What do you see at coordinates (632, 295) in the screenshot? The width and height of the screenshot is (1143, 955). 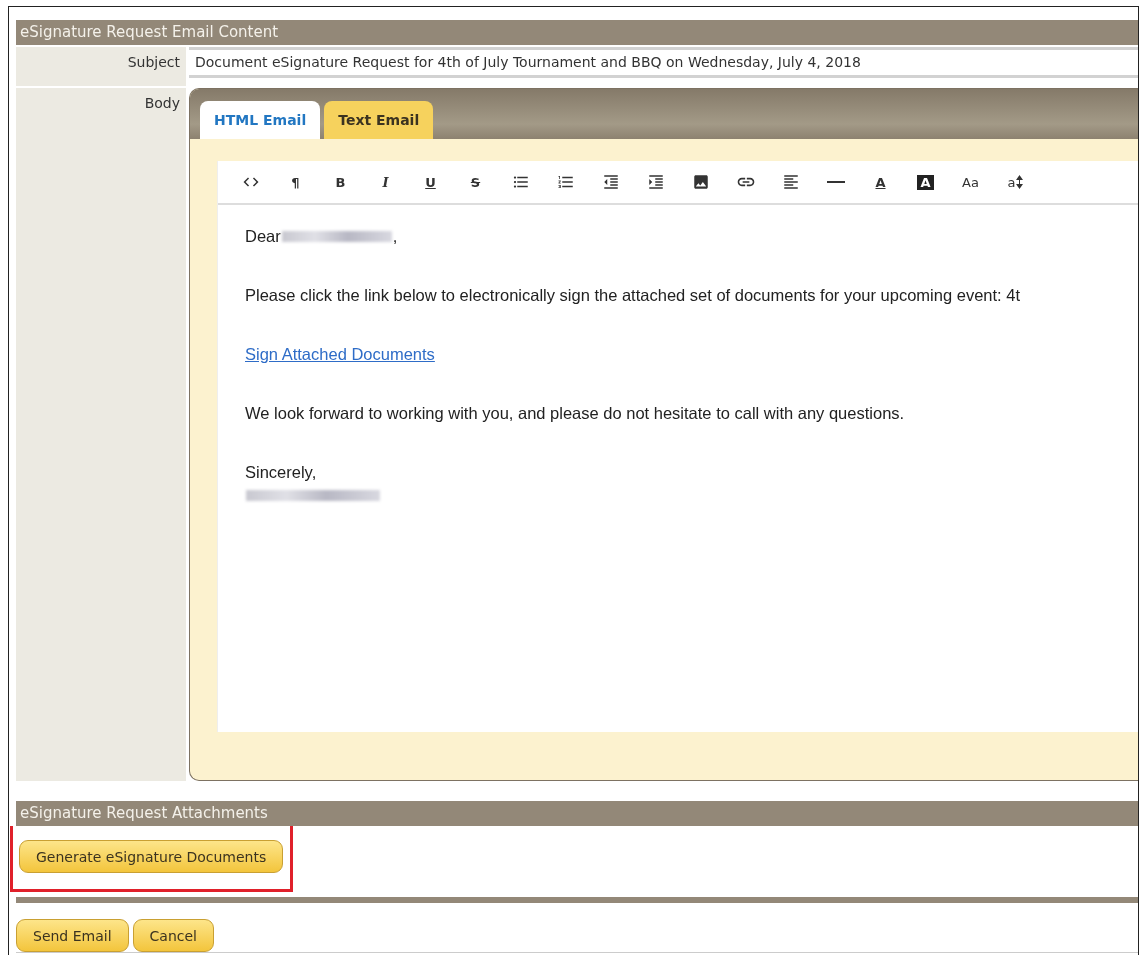 I see `paragraph-text: Please click the link below to electronically sign the attached set of documents for your upcoming event: 4t` at bounding box center [632, 295].